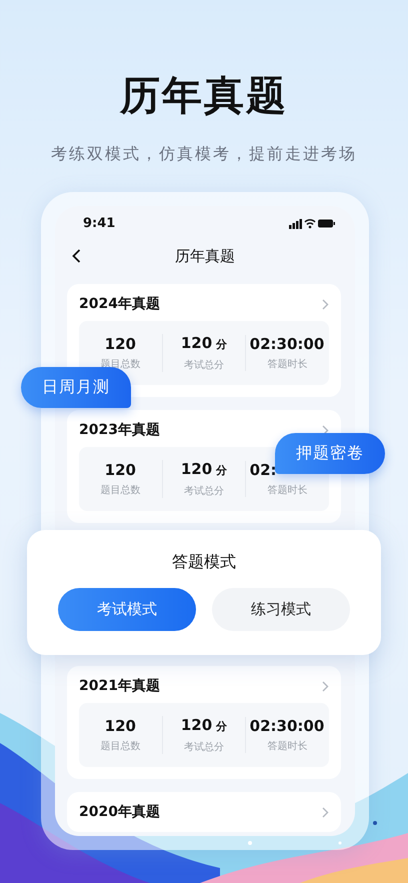 The width and height of the screenshot is (408, 883). What do you see at coordinates (119, 430) in the screenshot?
I see `paper-title: 2023年真题` at bounding box center [119, 430].